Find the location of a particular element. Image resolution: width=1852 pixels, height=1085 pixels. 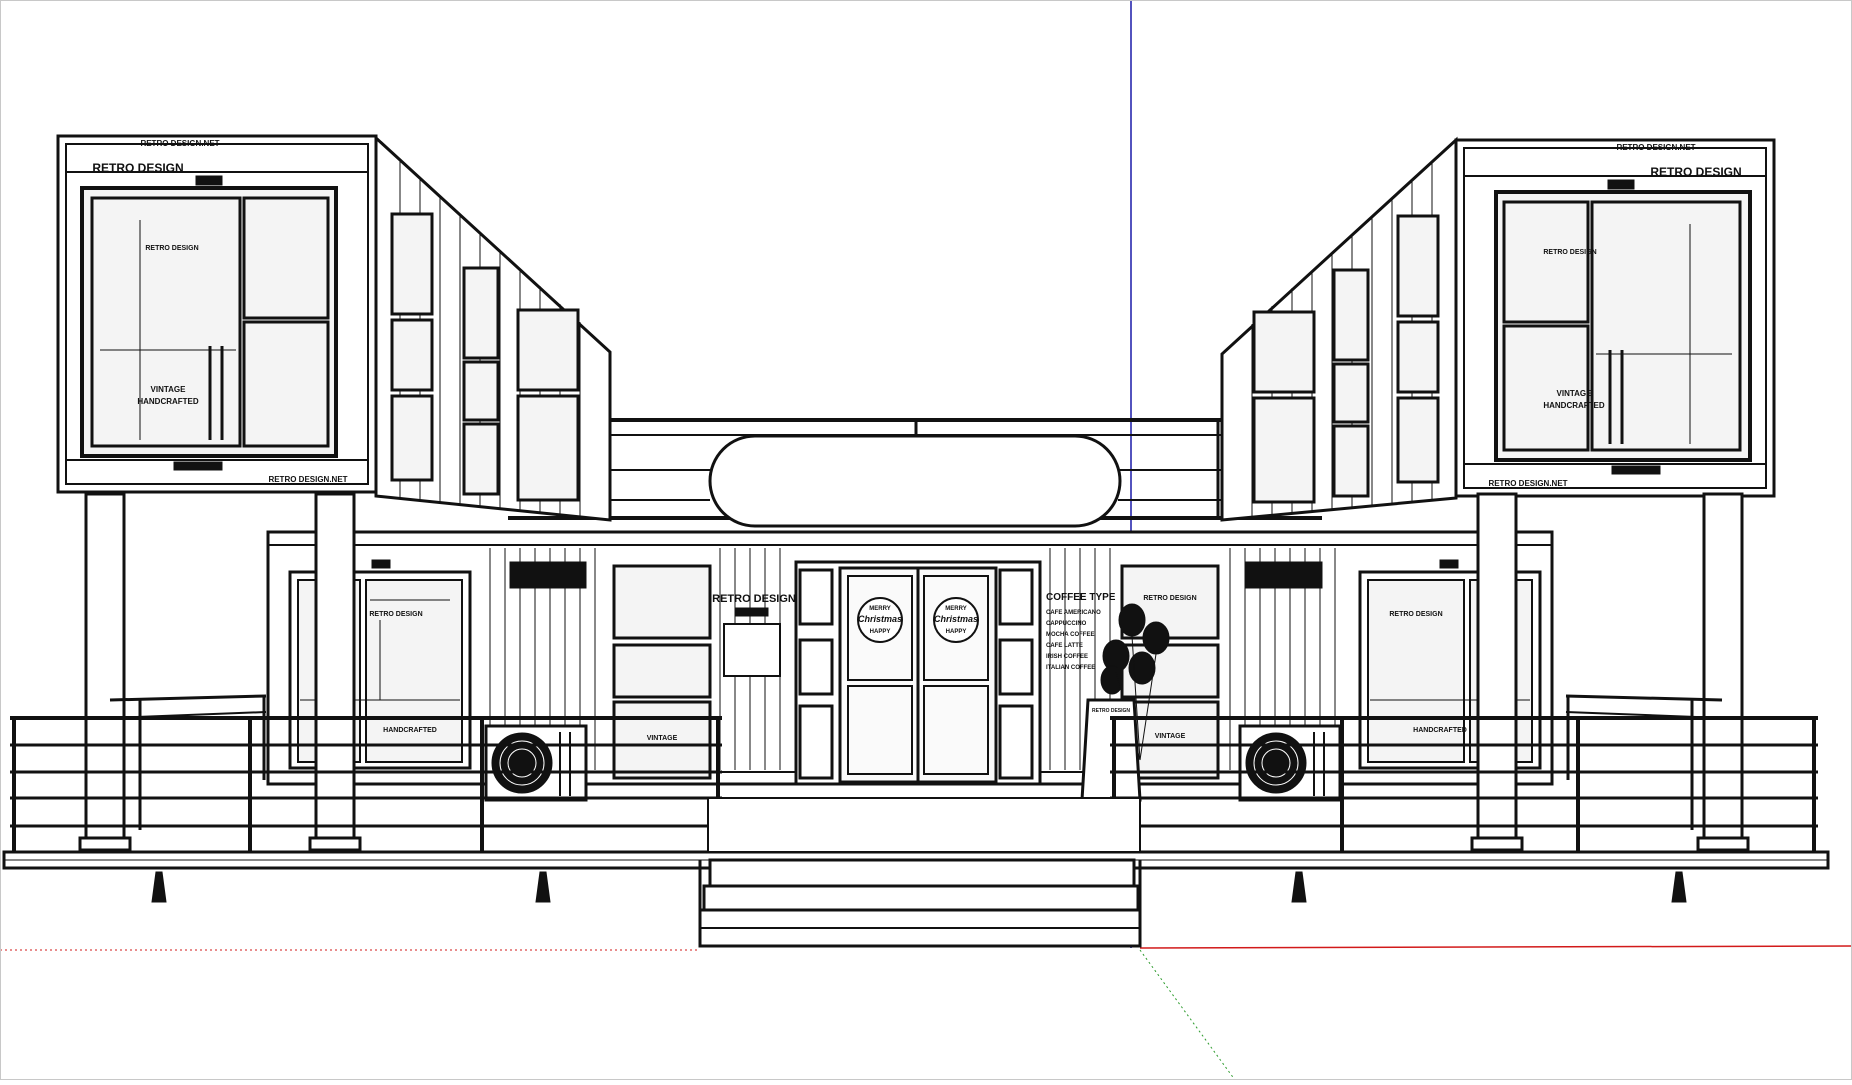

upper-left-window-sticker-2: HANDCRAFTED is located at coordinates (168, 401).